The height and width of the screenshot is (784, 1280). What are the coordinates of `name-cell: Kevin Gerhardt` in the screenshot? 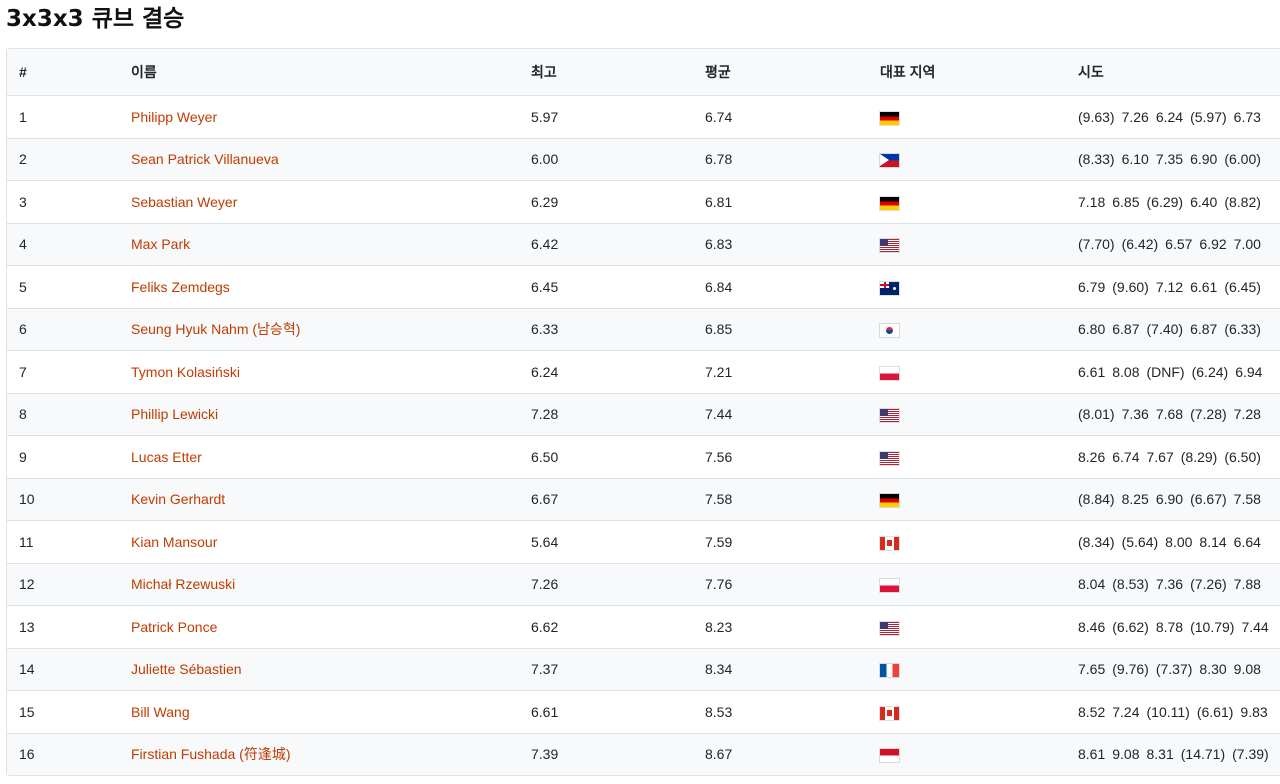 It's located at (319, 499).